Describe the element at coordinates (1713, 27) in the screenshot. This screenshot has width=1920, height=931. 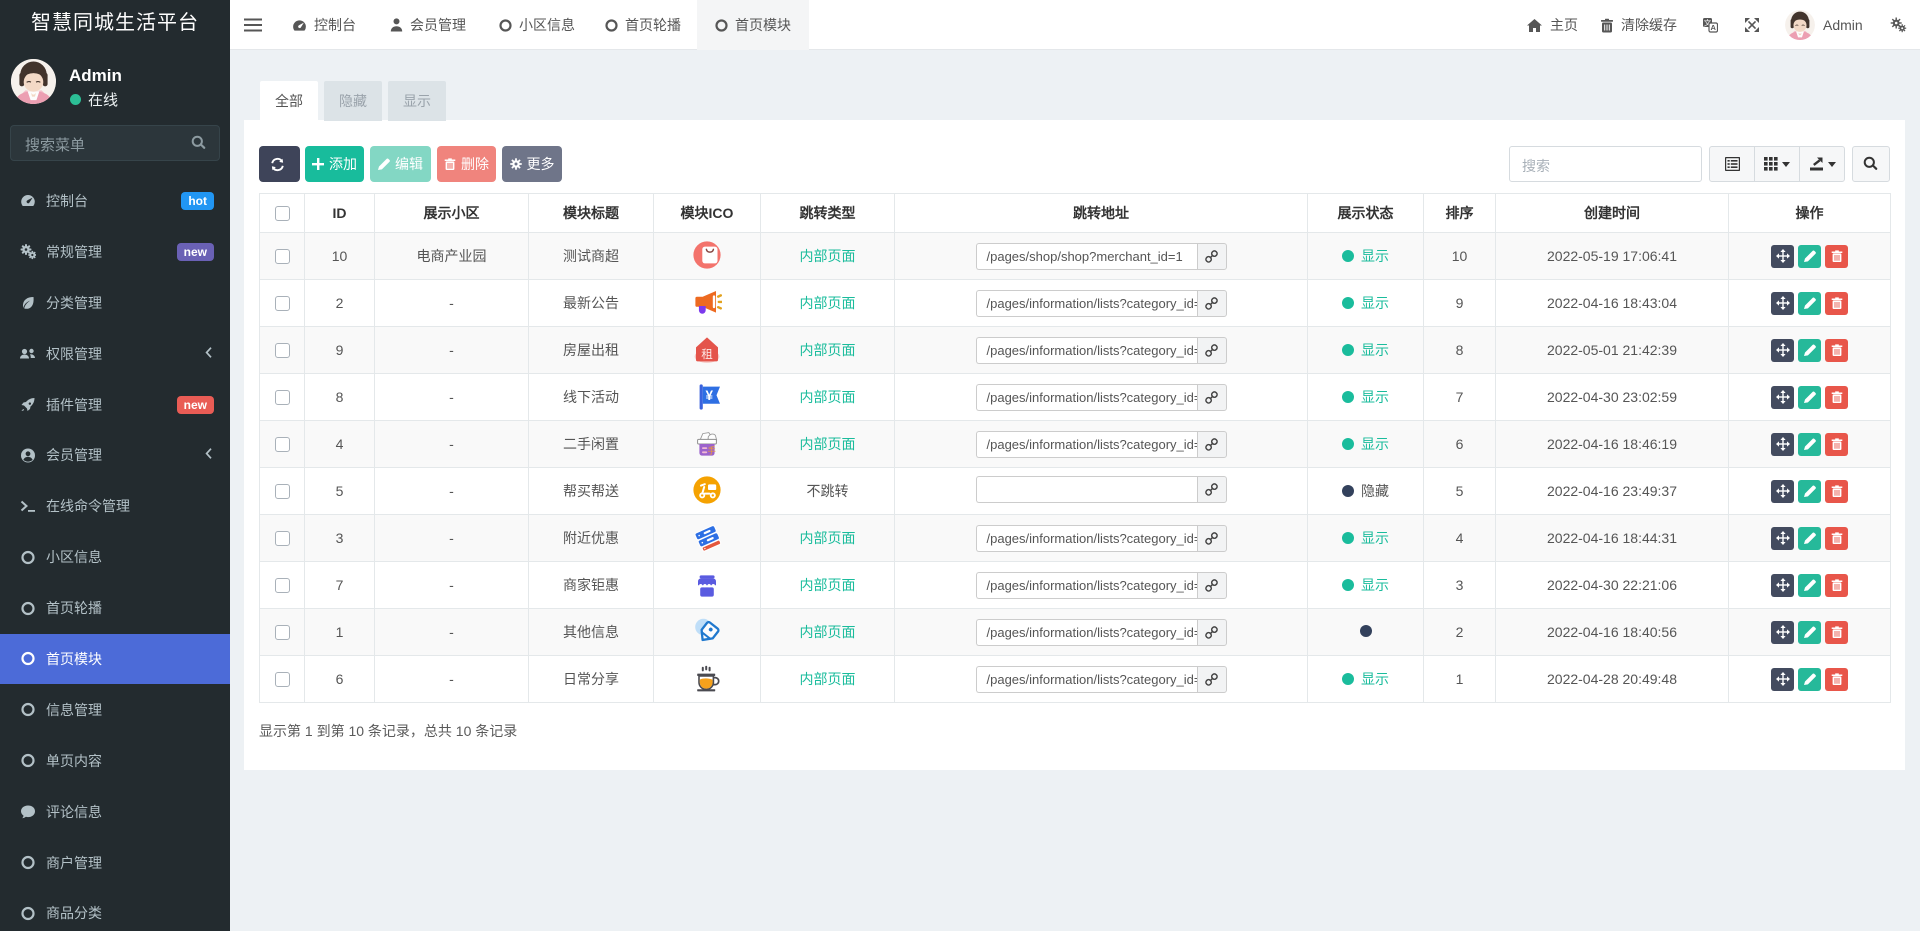
I see `svg-text: A` at that location.